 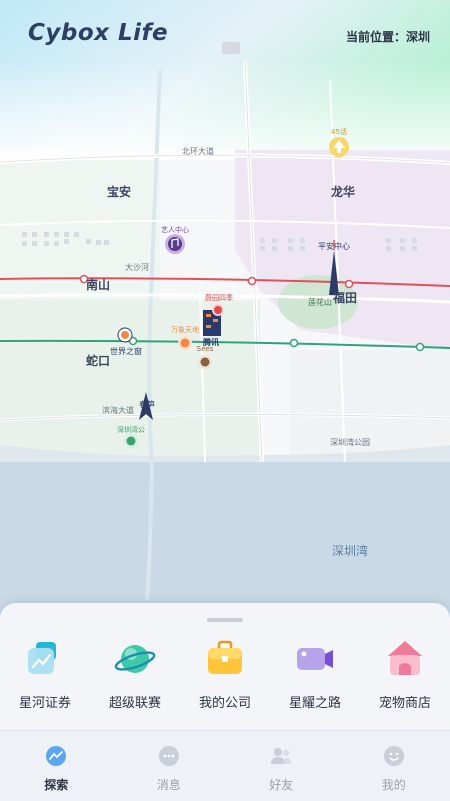 I want to click on feature-grid: 星河证券 超级联赛 我的公司 星耀之路, so click(x=225, y=678).